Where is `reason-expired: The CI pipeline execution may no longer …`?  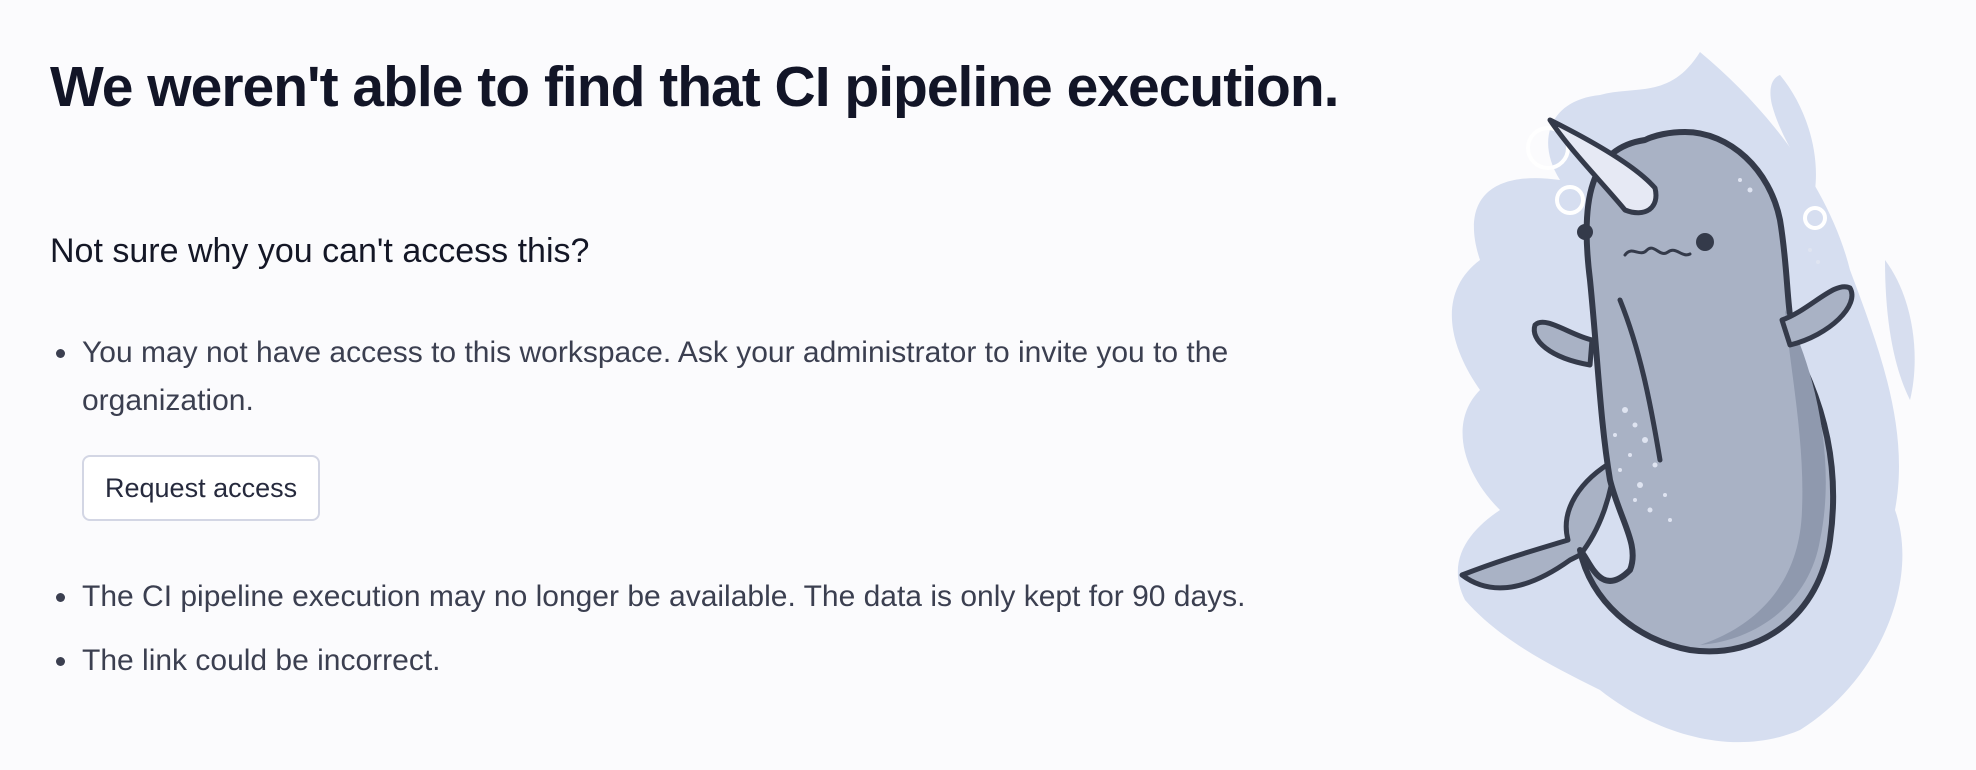 reason-expired: The CI pipeline execution may no longer … is located at coordinates (730, 597).